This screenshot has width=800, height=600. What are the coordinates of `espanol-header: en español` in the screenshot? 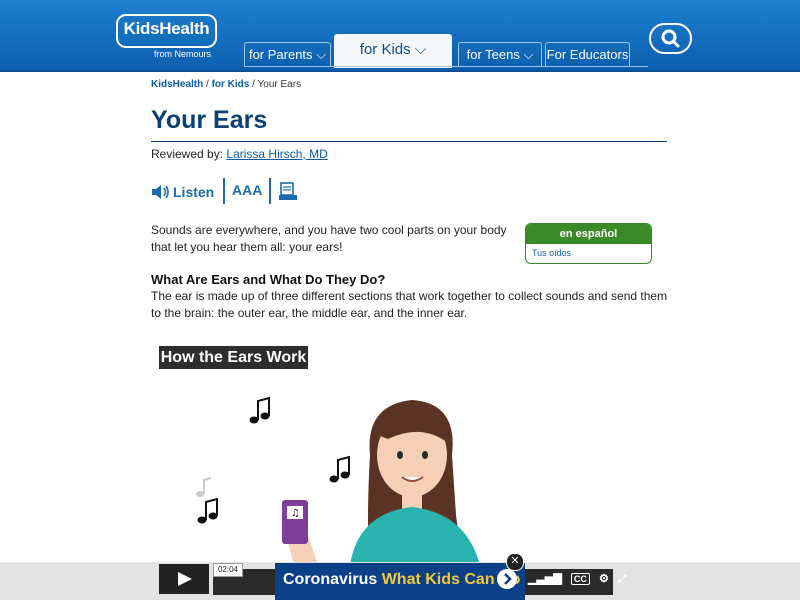 It's located at (588, 234).